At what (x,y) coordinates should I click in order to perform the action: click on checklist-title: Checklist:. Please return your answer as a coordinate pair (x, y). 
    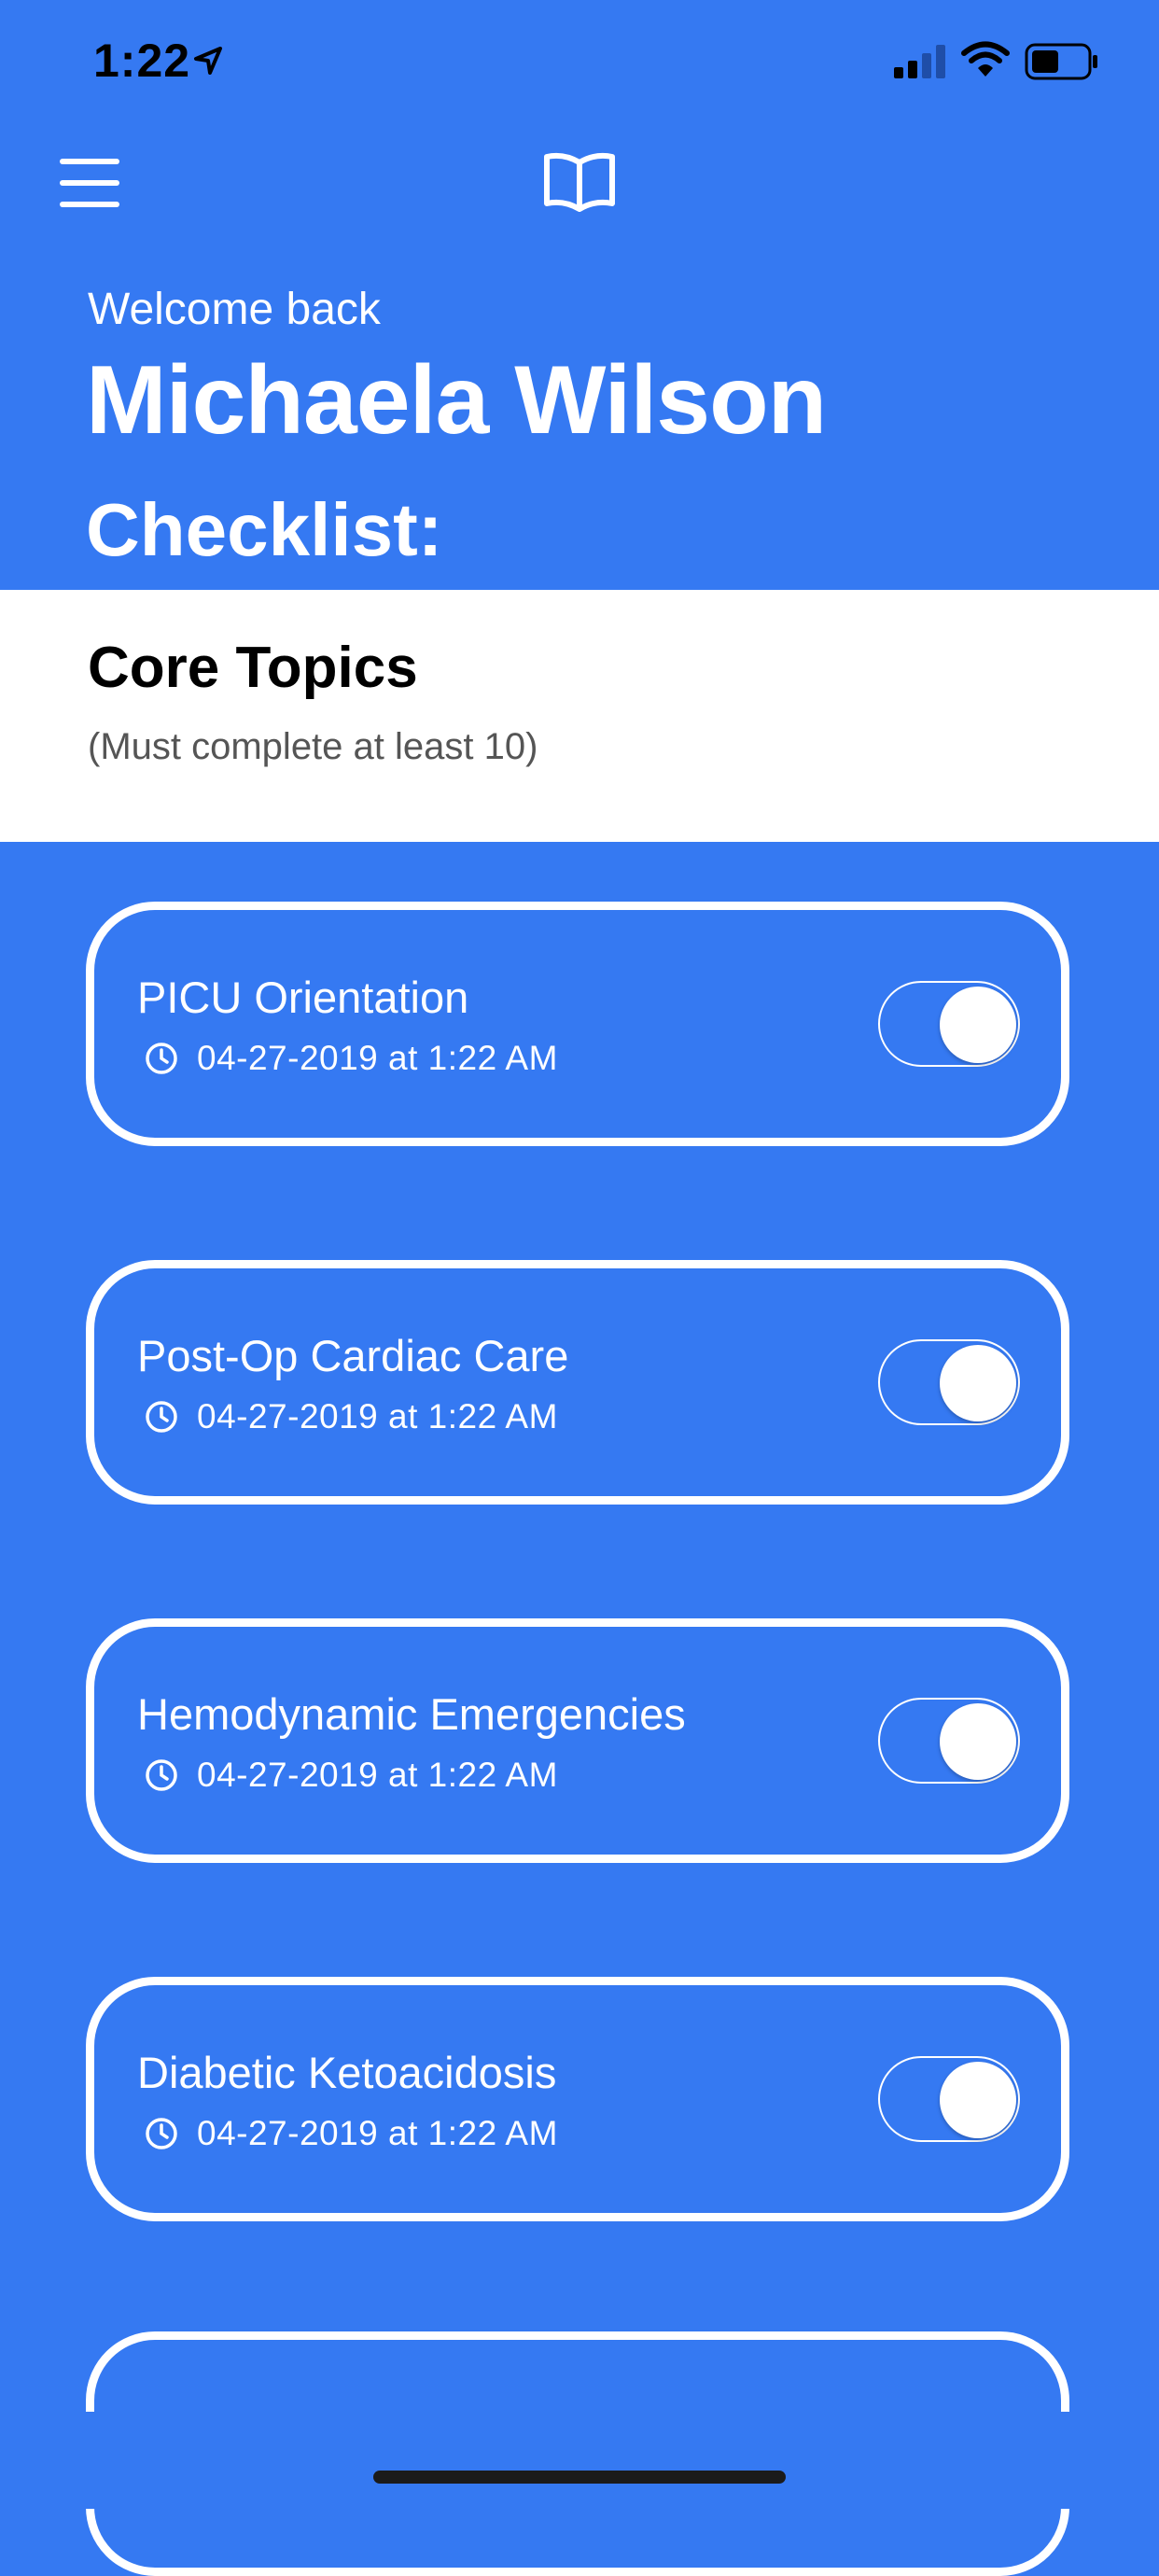
    Looking at the image, I should click on (264, 529).